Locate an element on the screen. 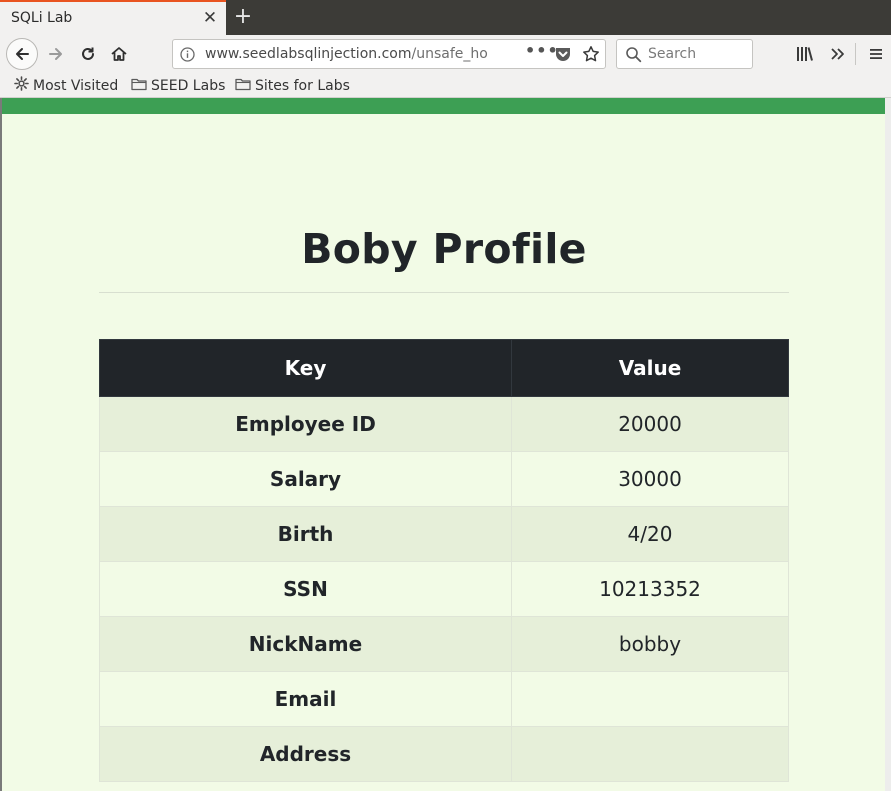 This screenshot has height=791, width=891. table-row: SSN 10213352 is located at coordinates (444, 589).